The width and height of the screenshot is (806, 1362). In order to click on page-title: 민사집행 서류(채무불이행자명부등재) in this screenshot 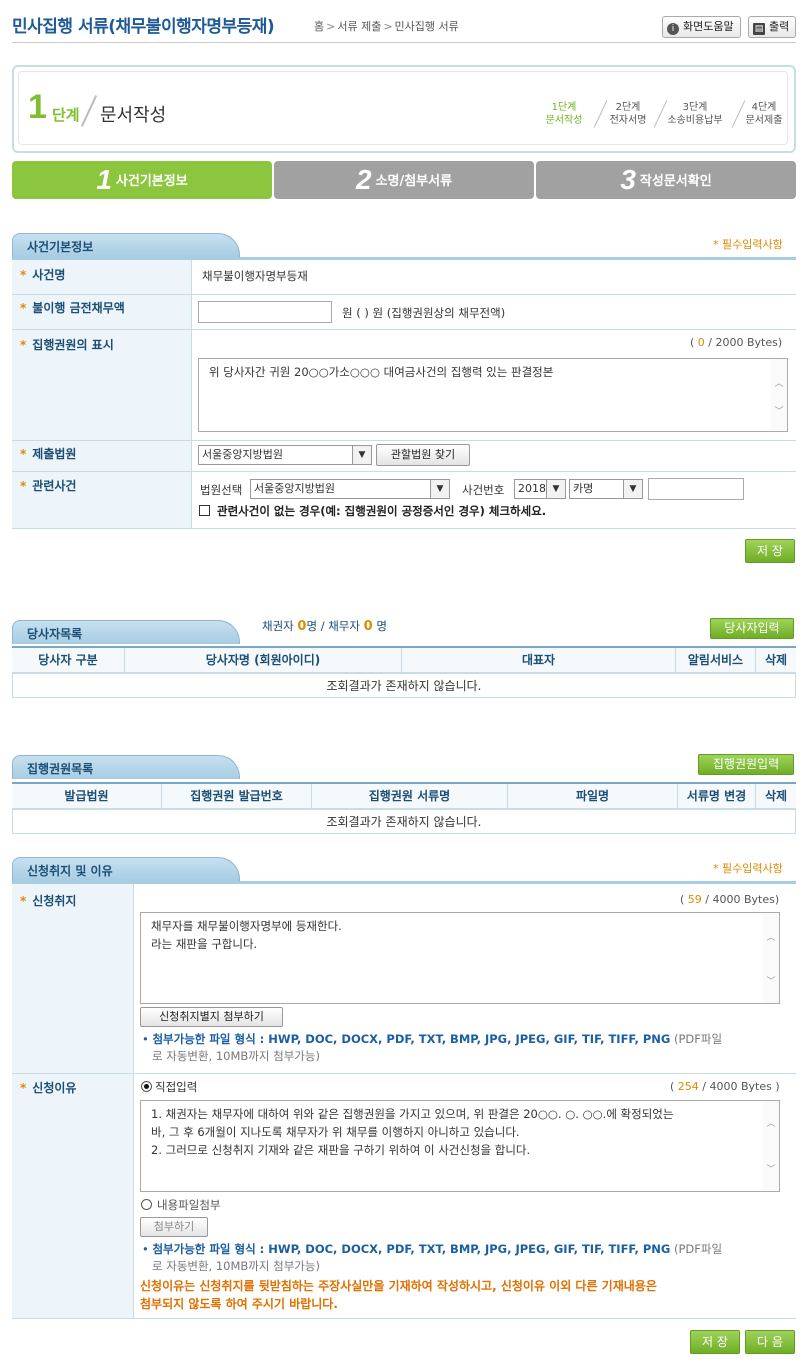, I will do `click(143, 27)`.